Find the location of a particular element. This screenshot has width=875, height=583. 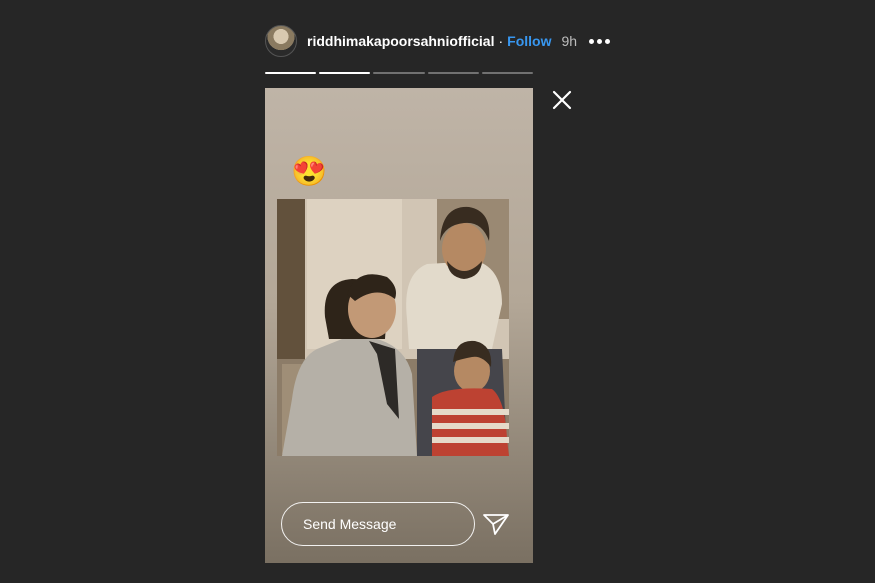

post-time: 9h is located at coordinates (569, 41).